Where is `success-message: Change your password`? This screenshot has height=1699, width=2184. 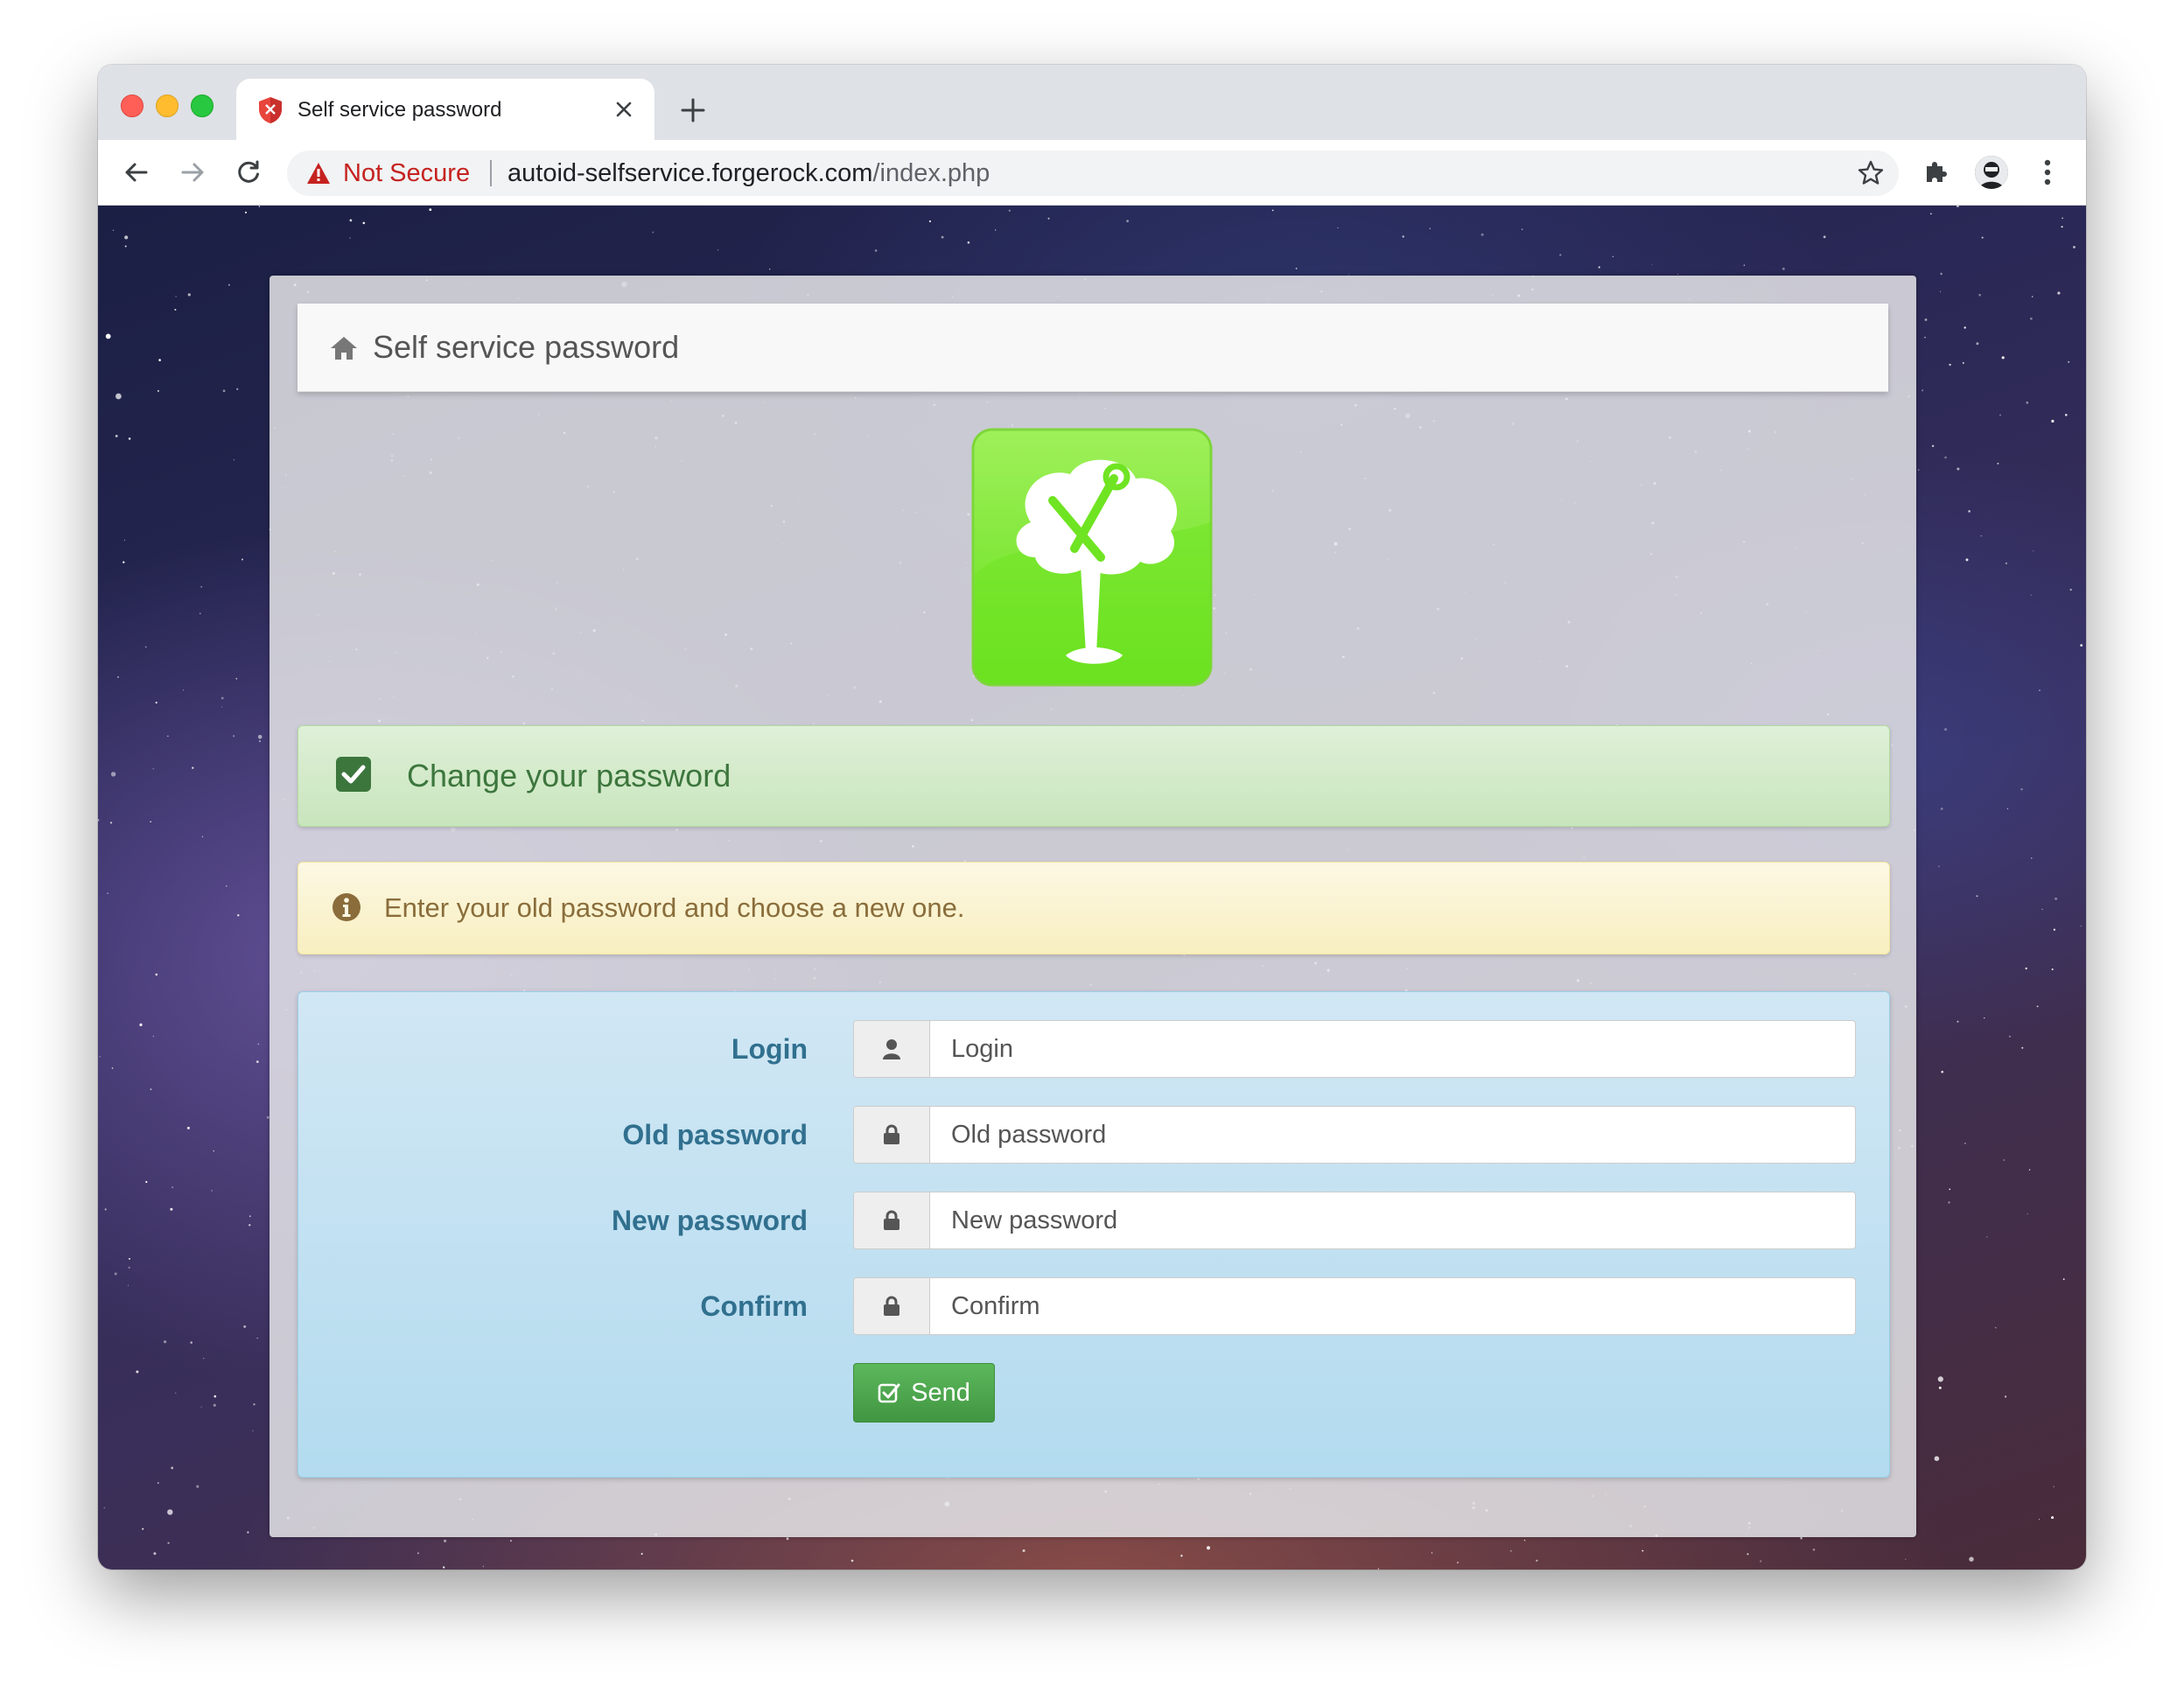
success-message: Change your password is located at coordinates (569, 776).